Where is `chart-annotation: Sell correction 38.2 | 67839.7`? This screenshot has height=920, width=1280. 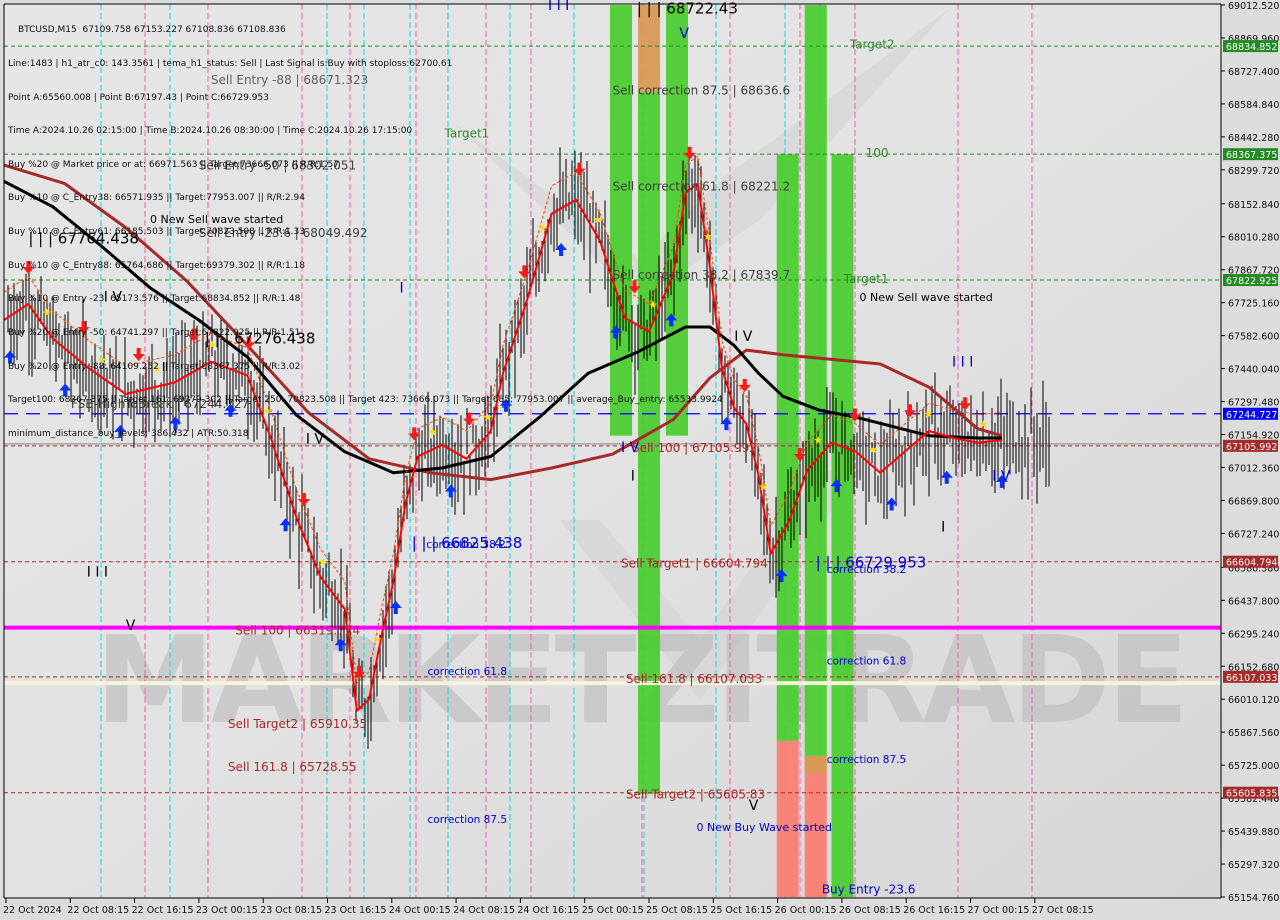 chart-annotation: Sell correction 38.2 | 67839.7 is located at coordinates (702, 275).